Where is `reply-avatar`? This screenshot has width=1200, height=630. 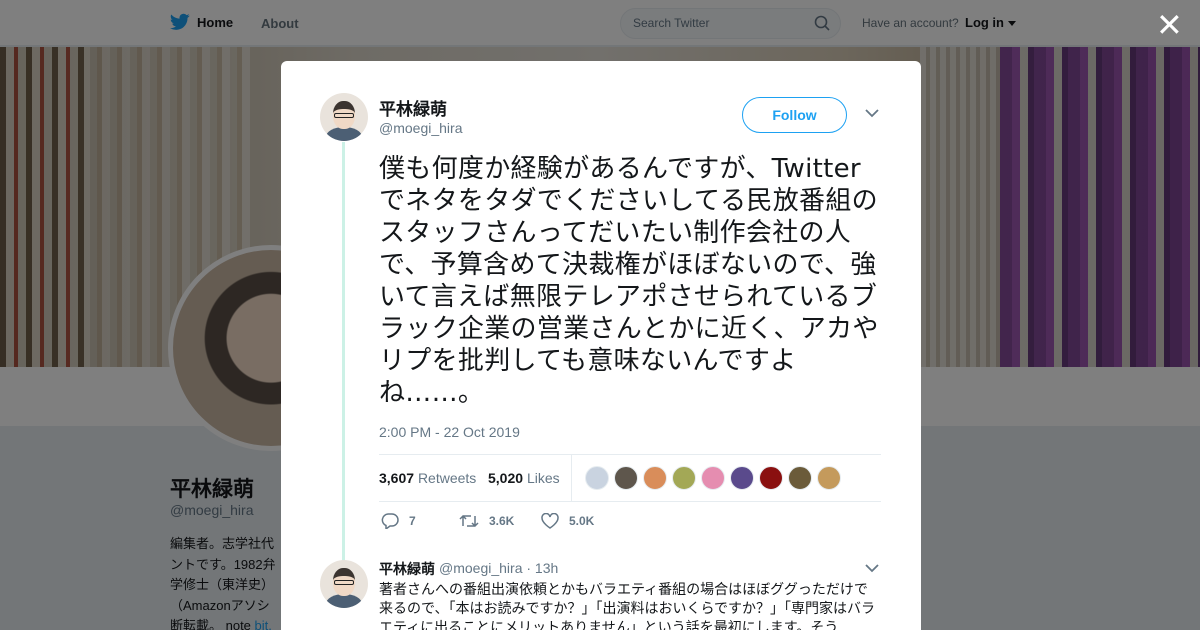 reply-avatar is located at coordinates (344, 584).